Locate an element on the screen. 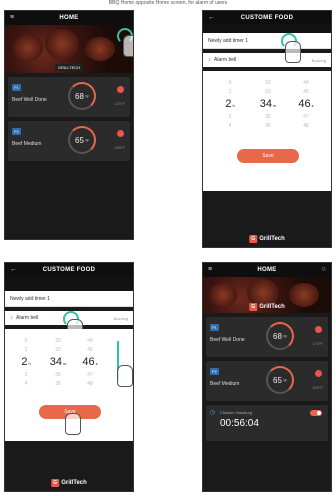  home-title-bar: ≡ HOME is located at coordinates (69, 18).